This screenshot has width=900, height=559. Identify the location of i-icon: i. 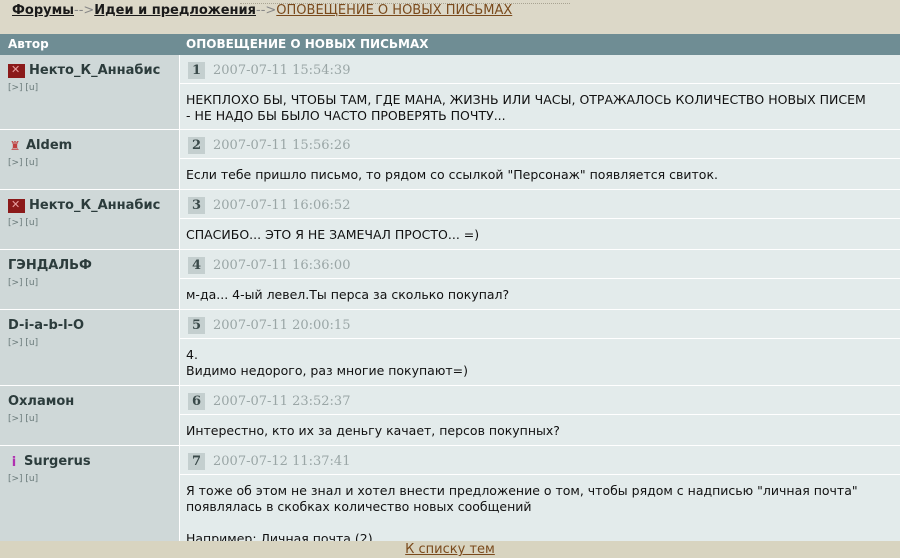
(14, 462).